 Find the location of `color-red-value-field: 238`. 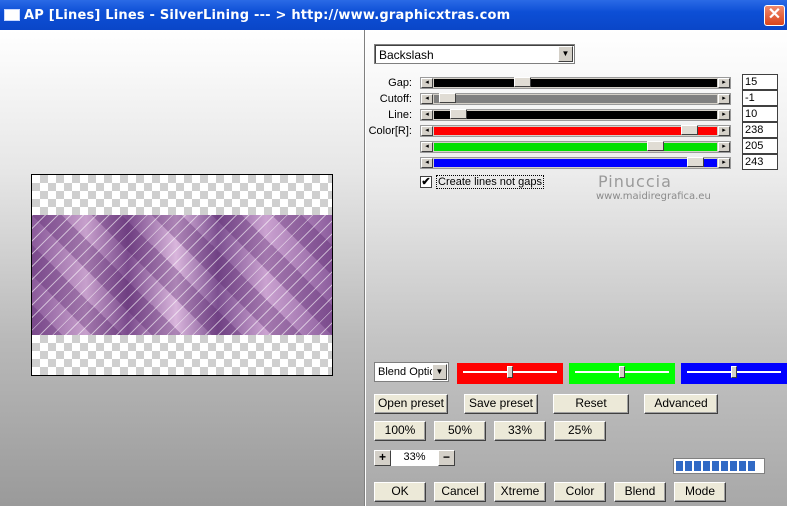

color-red-value-field: 238 is located at coordinates (760, 130).